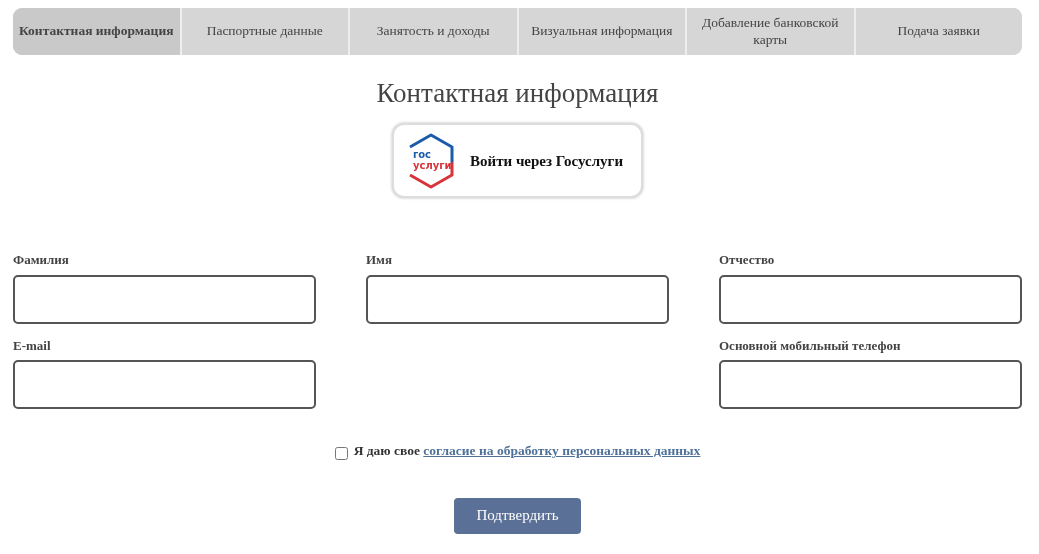 This screenshot has width=1039, height=554. I want to click on gosuslugi-button: гос услуги Войти через Госуслуги, so click(517, 161).